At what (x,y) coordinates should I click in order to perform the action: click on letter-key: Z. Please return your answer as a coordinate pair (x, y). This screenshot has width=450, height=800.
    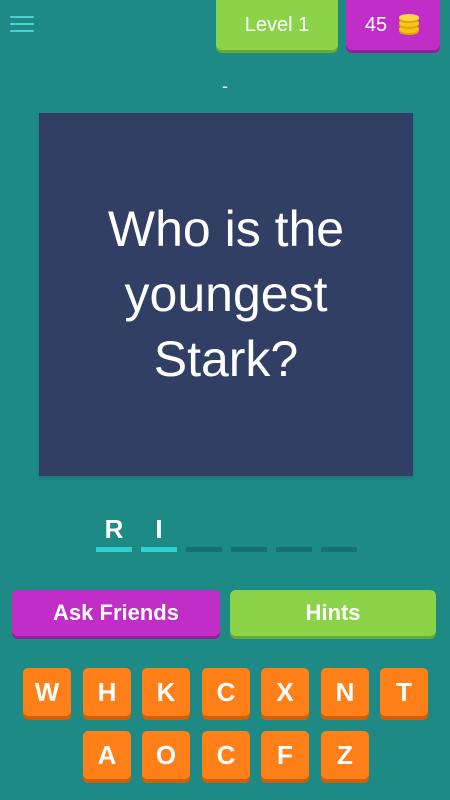
    Looking at the image, I should click on (345, 755).